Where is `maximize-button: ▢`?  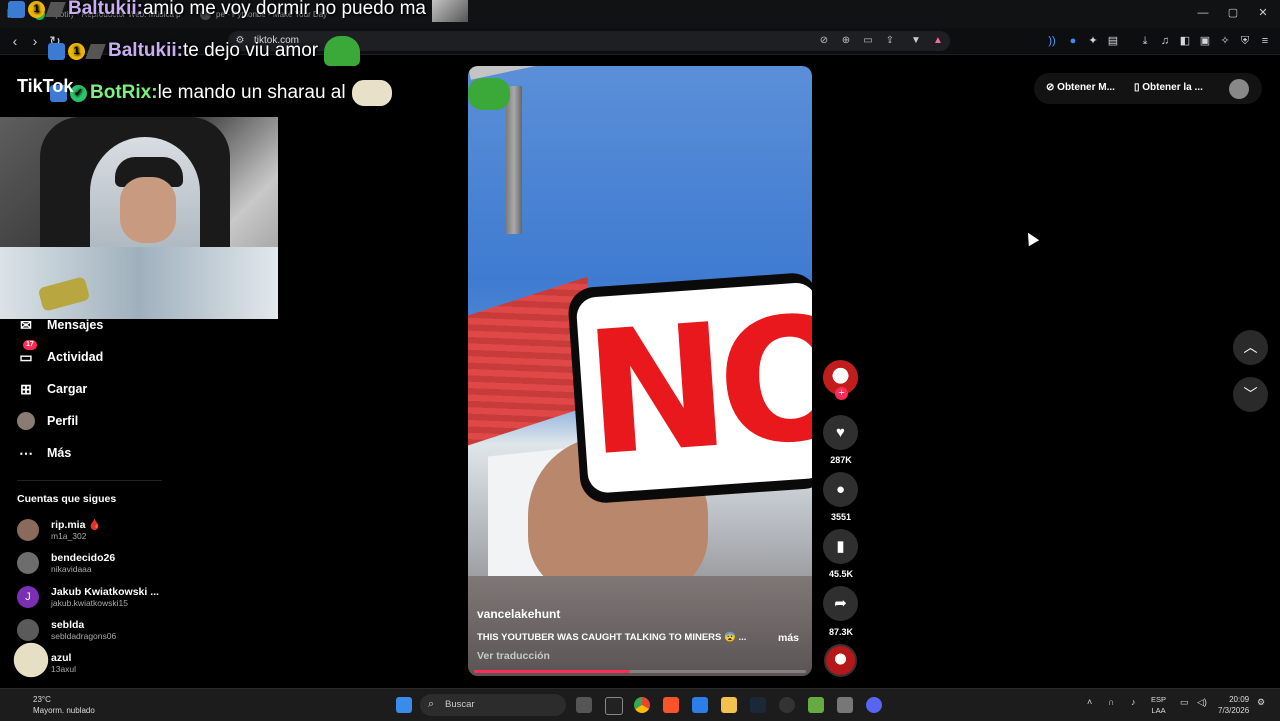
maximize-button: ▢ is located at coordinates (1233, 13).